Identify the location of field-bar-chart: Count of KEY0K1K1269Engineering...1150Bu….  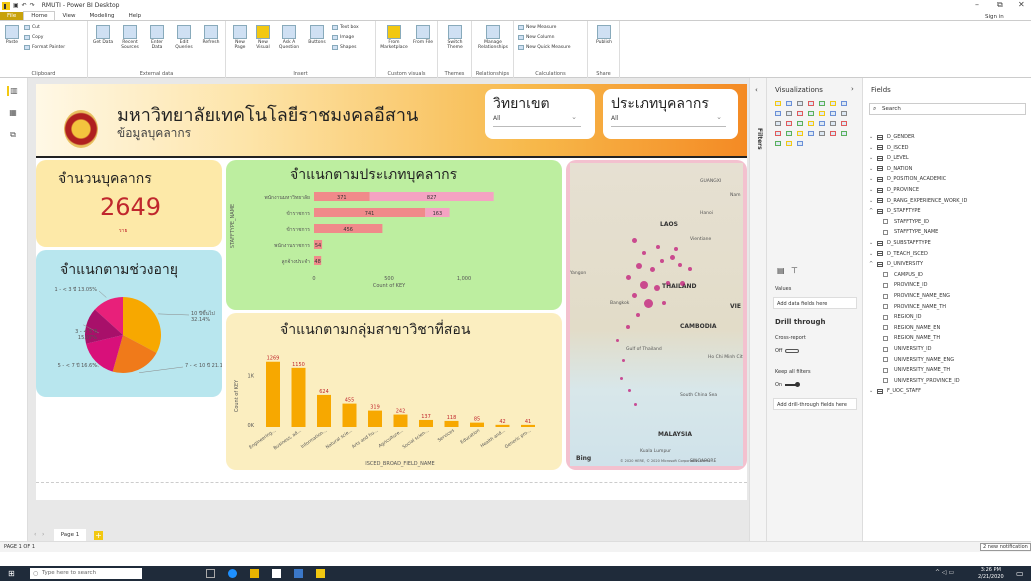
(394, 405).